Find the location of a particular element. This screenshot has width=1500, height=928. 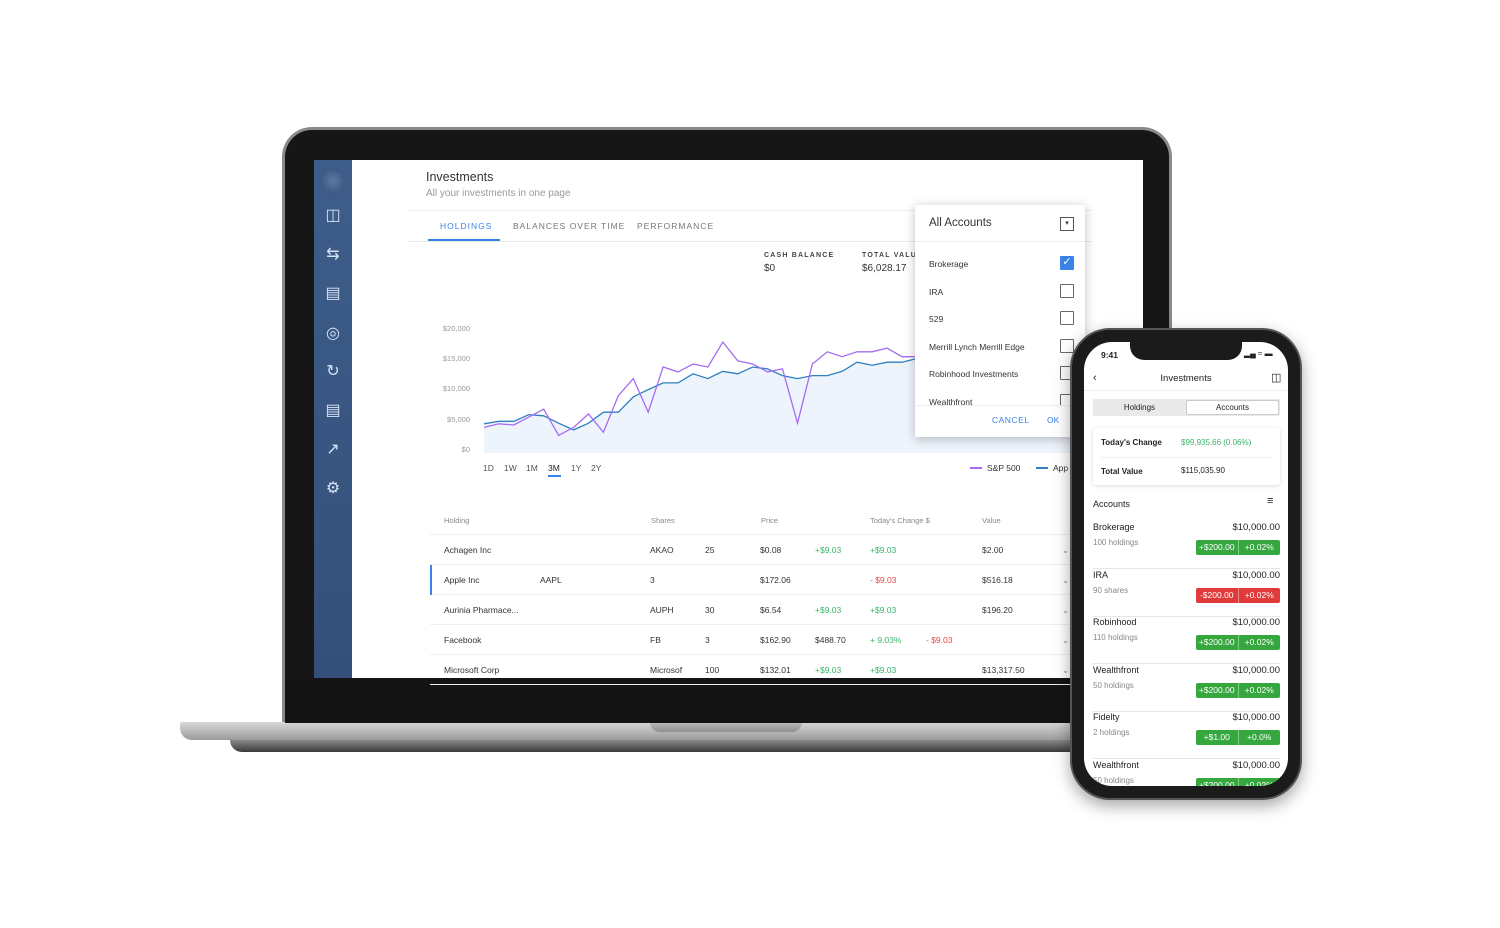

bills-icon: ◎ is located at coordinates (333, 334).